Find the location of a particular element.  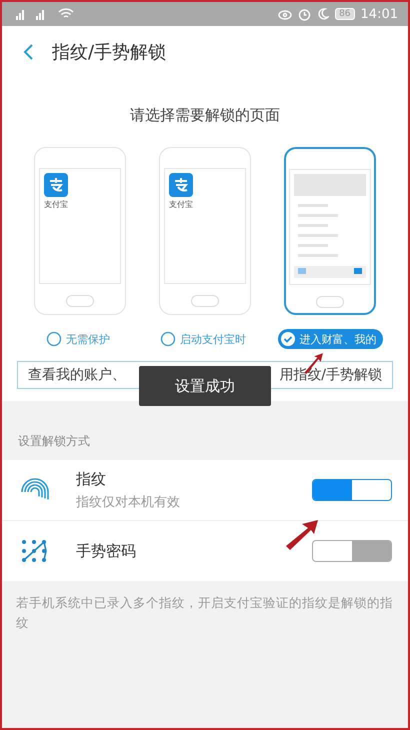

wifi-icon is located at coordinates (66, 14).